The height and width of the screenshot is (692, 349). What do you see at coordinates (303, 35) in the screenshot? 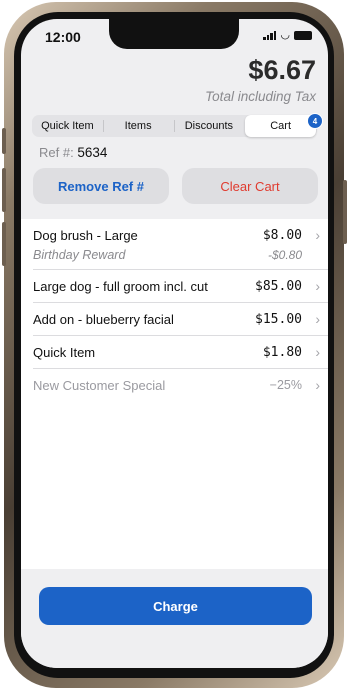
I see `battery-icon` at bounding box center [303, 35].